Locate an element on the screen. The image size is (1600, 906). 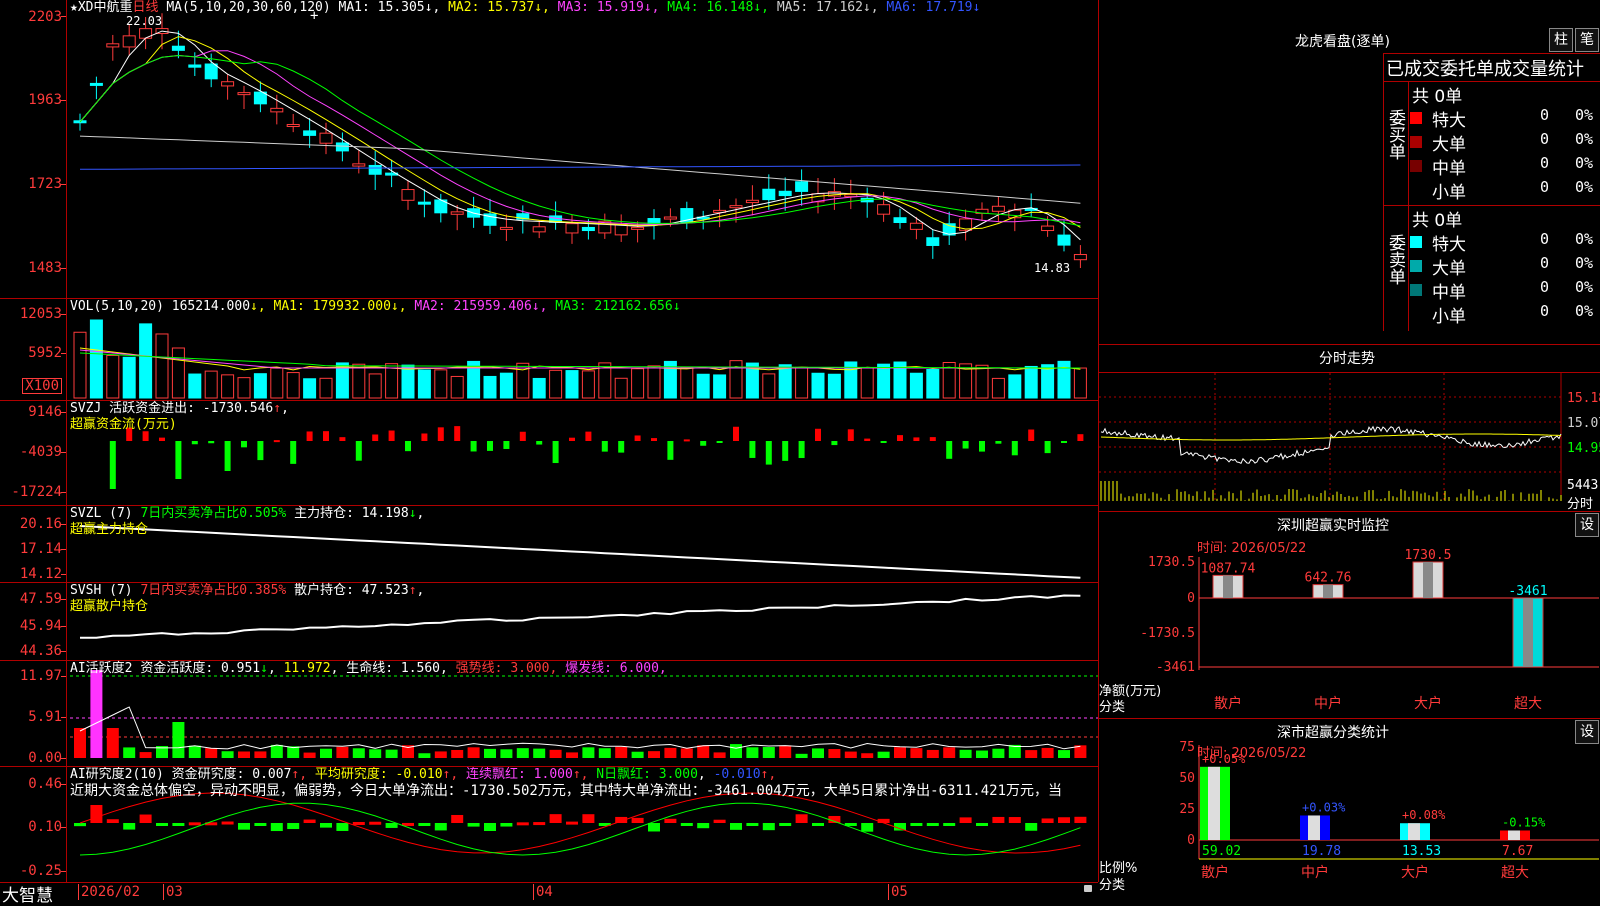
price-line is located at coordinates (1331, 444).